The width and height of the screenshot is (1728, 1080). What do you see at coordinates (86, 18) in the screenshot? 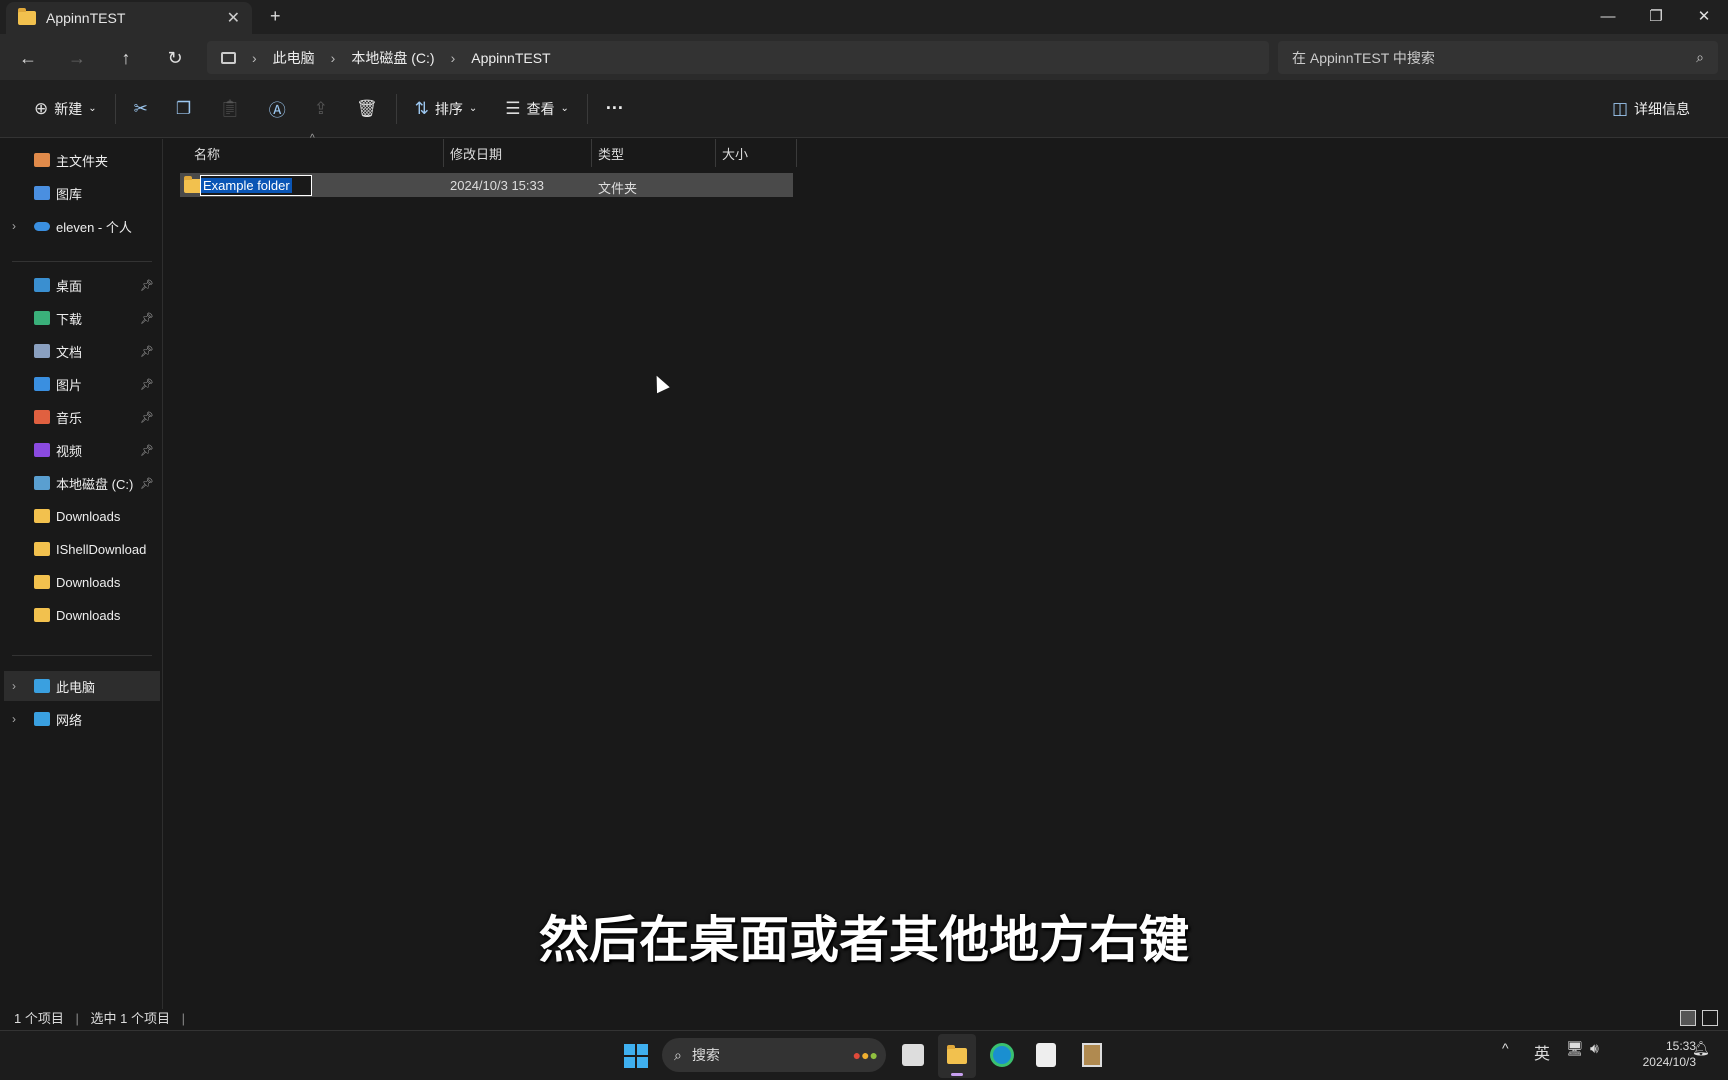
I see `tab-title: AppinnTEST` at bounding box center [86, 18].